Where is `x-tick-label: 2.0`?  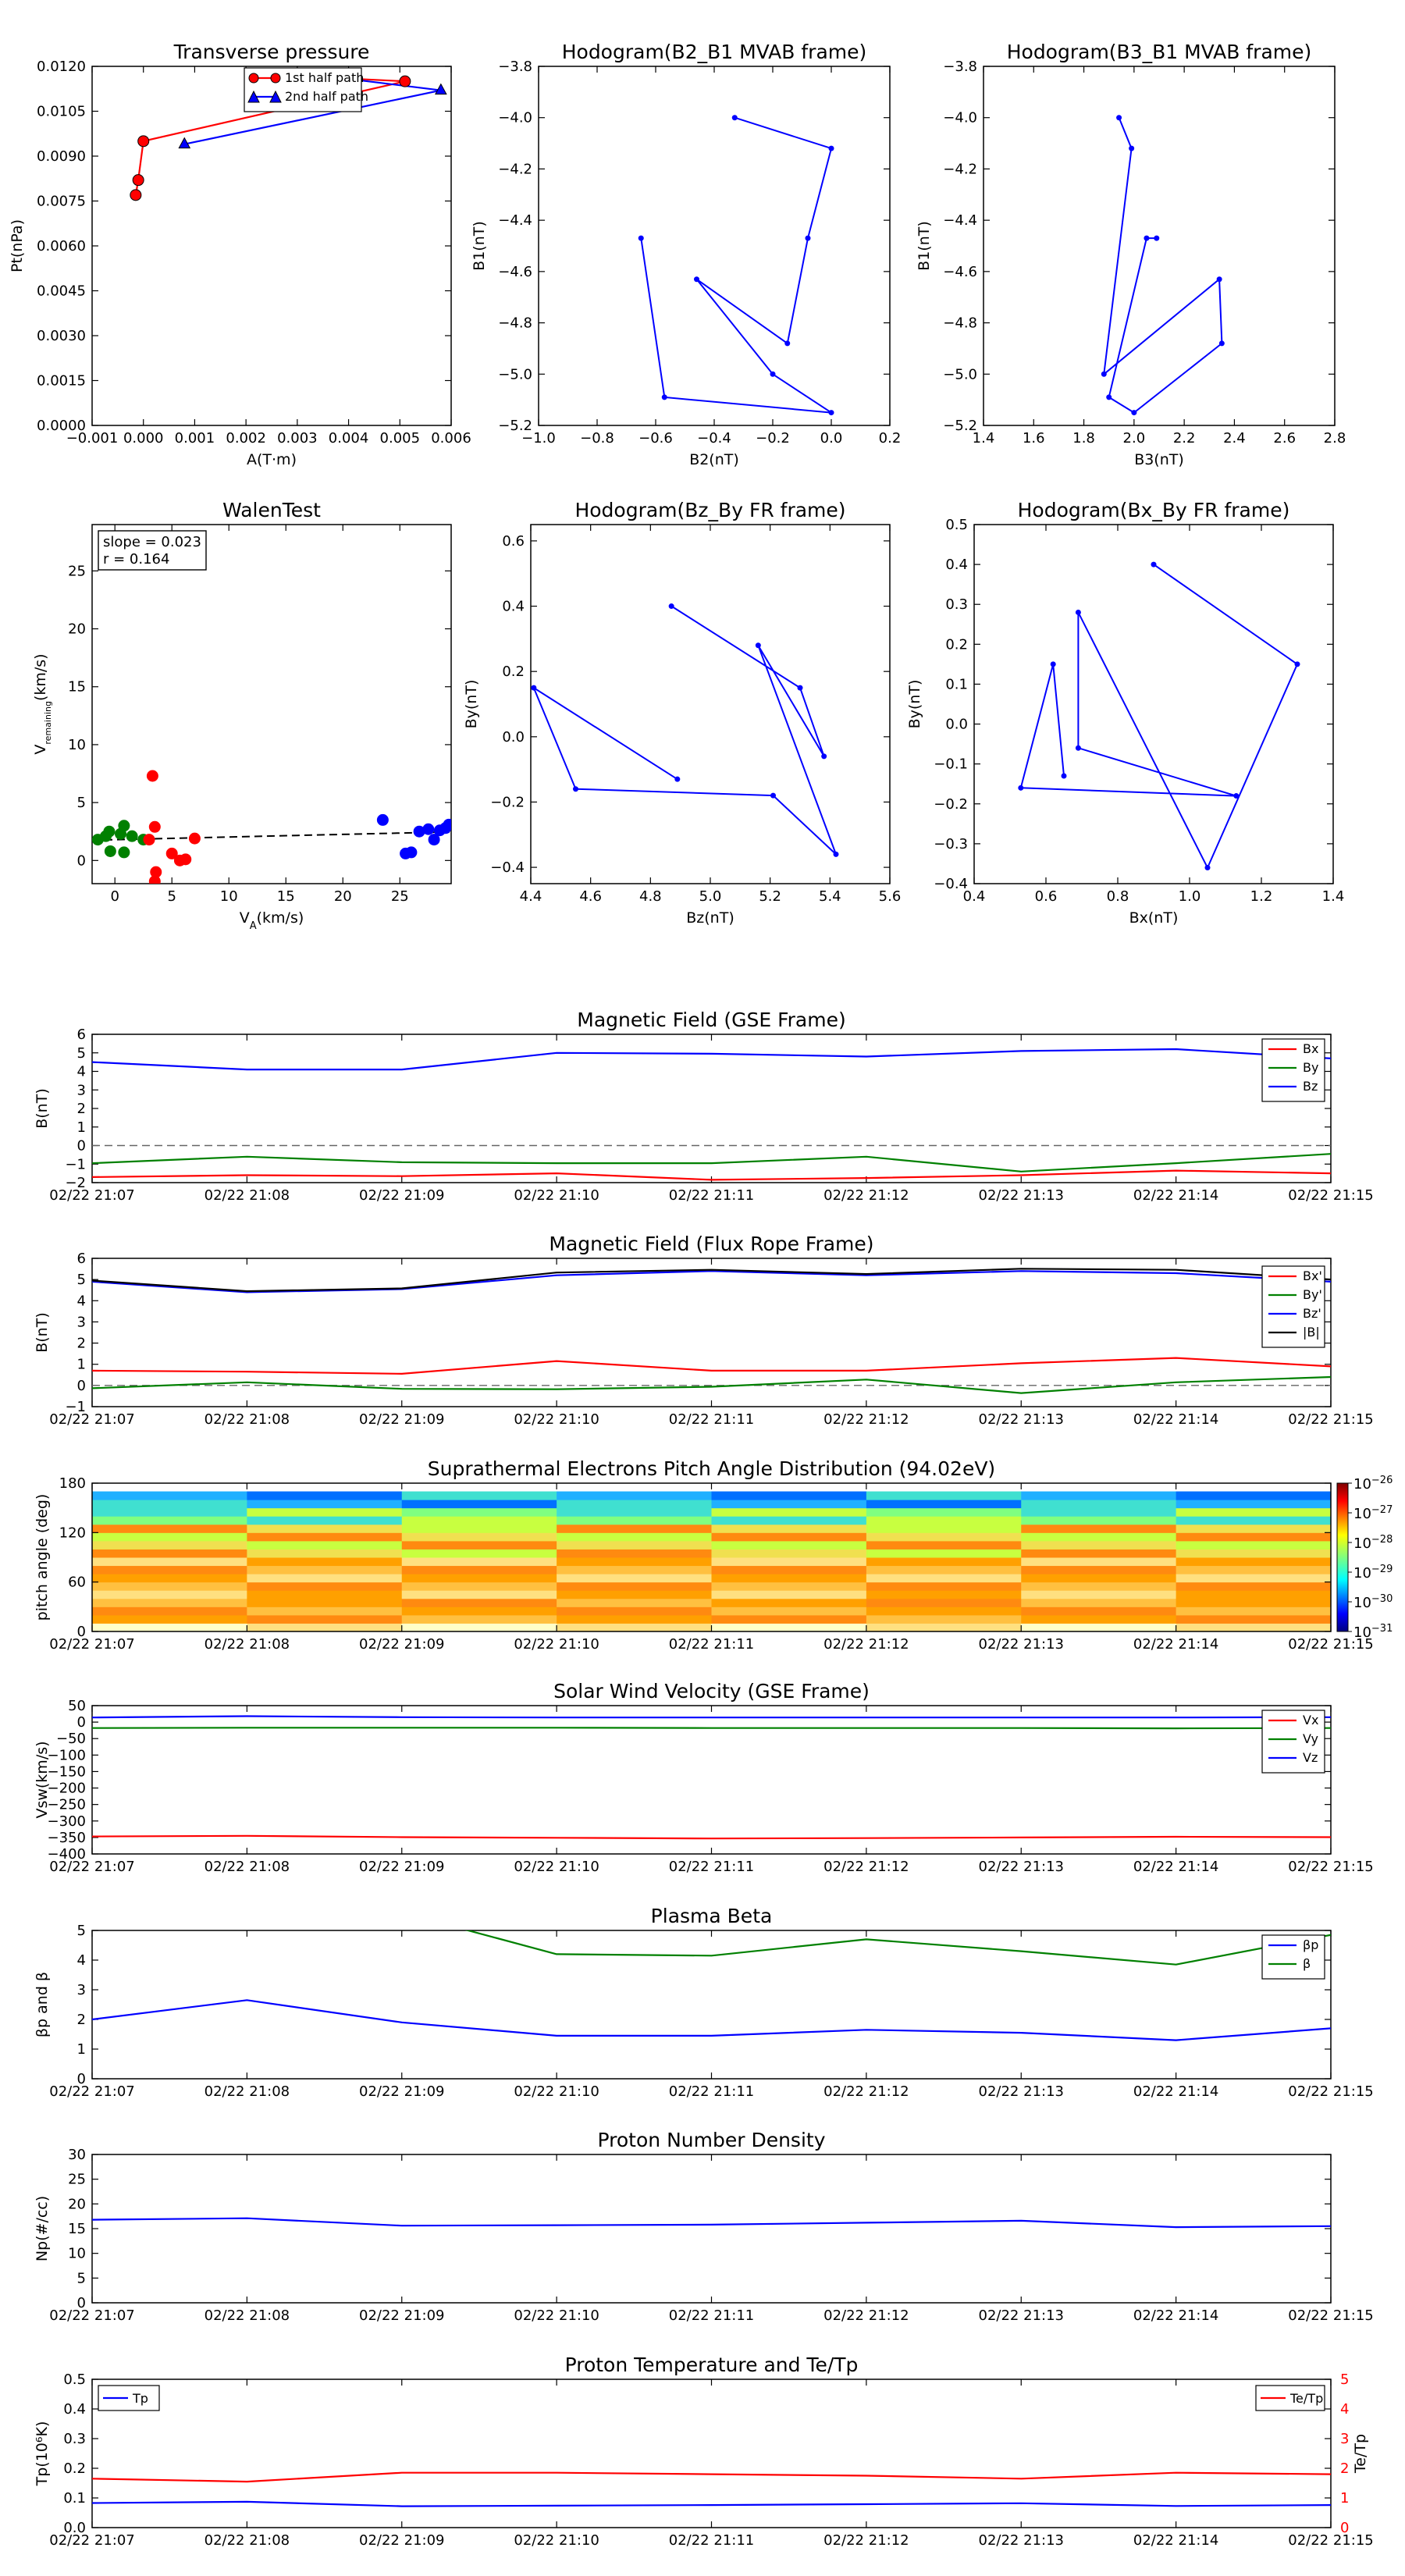 x-tick-label: 2.0 is located at coordinates (1135, 439).